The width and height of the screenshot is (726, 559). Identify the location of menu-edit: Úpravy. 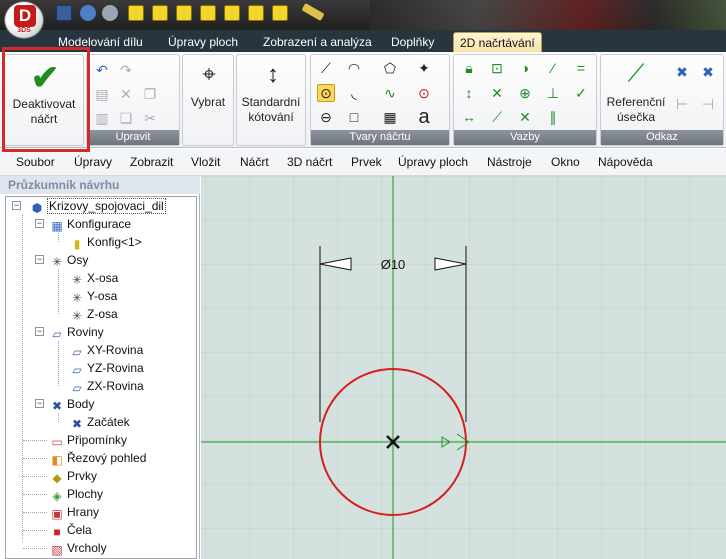
(93, 162).